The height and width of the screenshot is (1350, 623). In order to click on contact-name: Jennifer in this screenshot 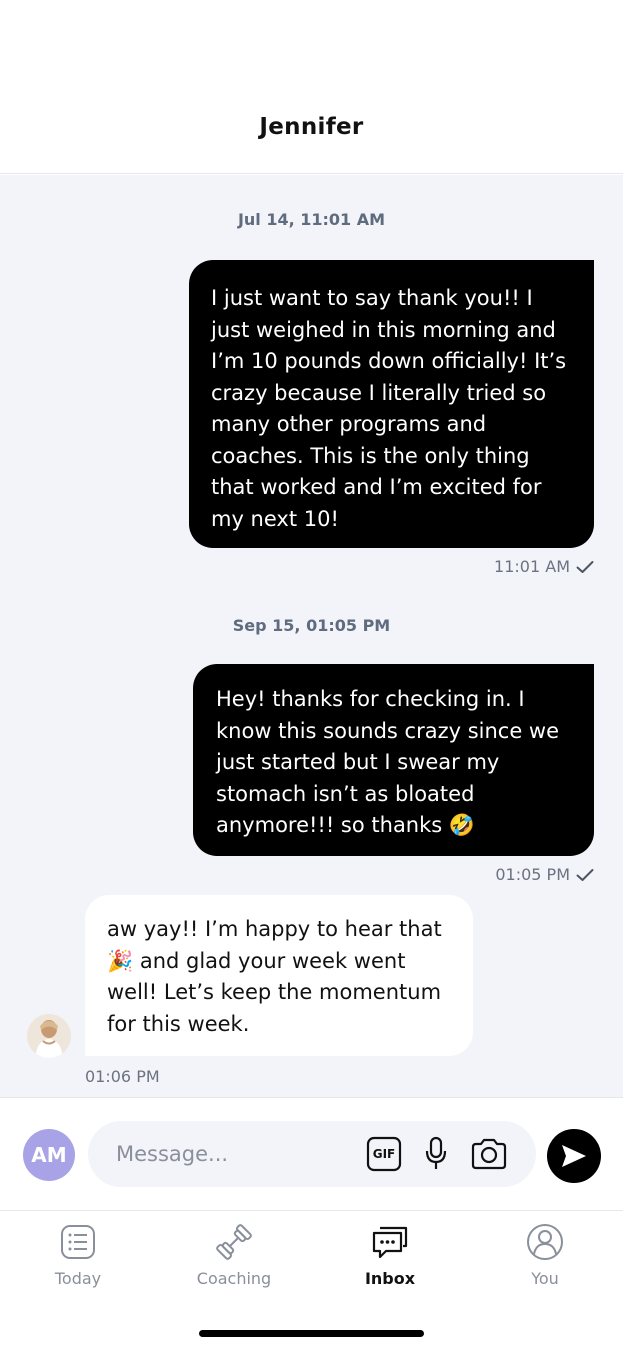, I will do `click(311, 127)`.